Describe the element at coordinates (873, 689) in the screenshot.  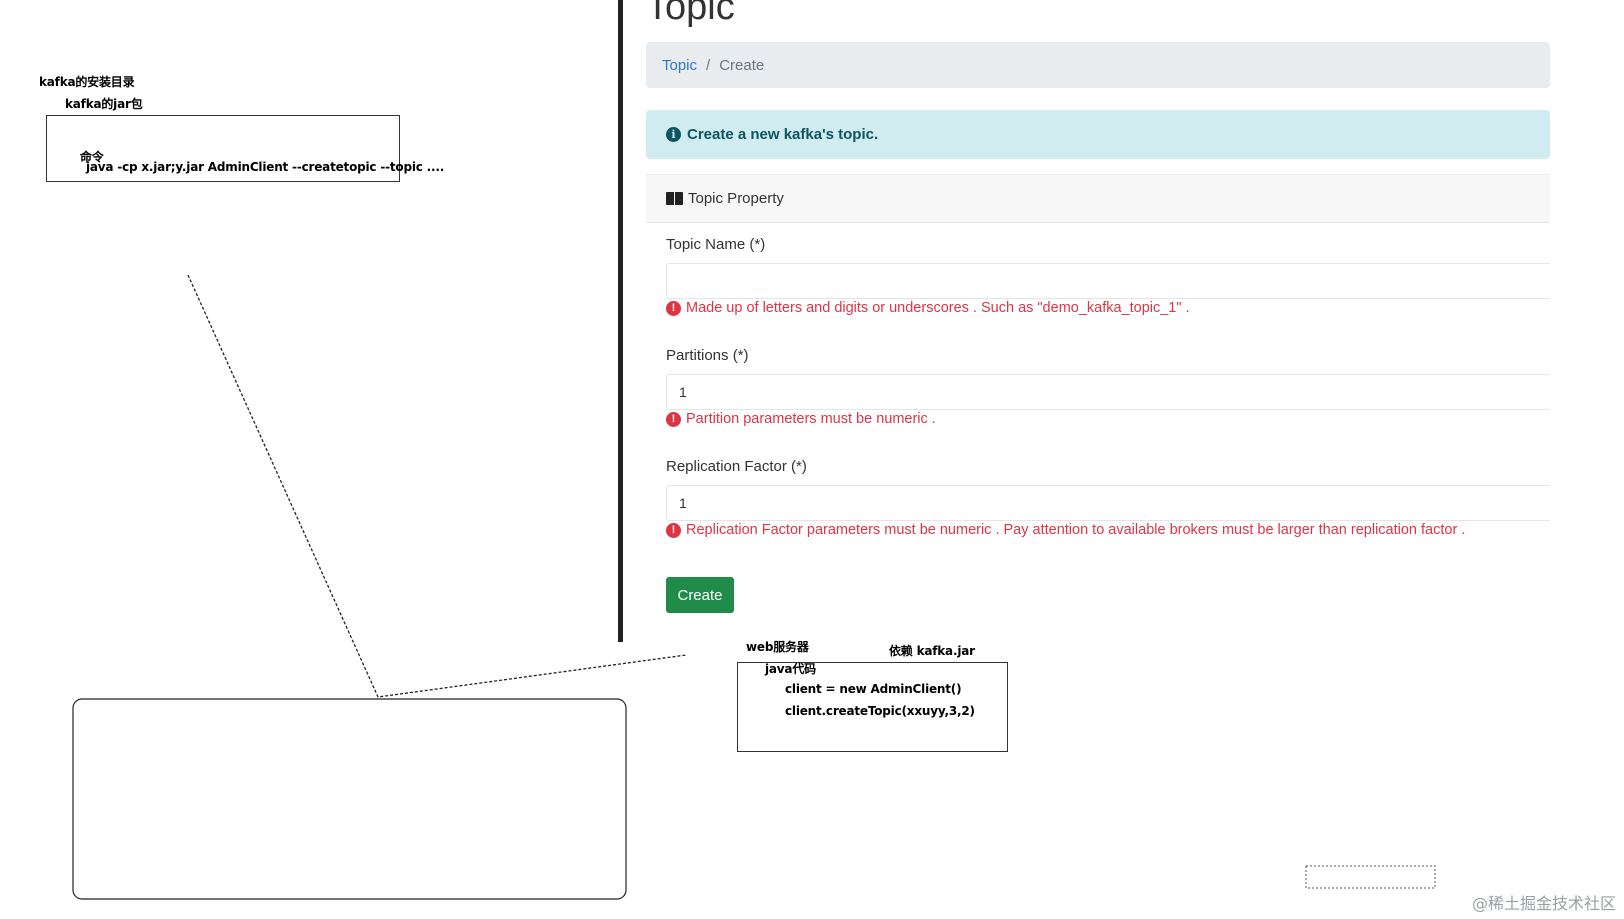
I see `code-line-1: client = new AdminClient()` at that location.